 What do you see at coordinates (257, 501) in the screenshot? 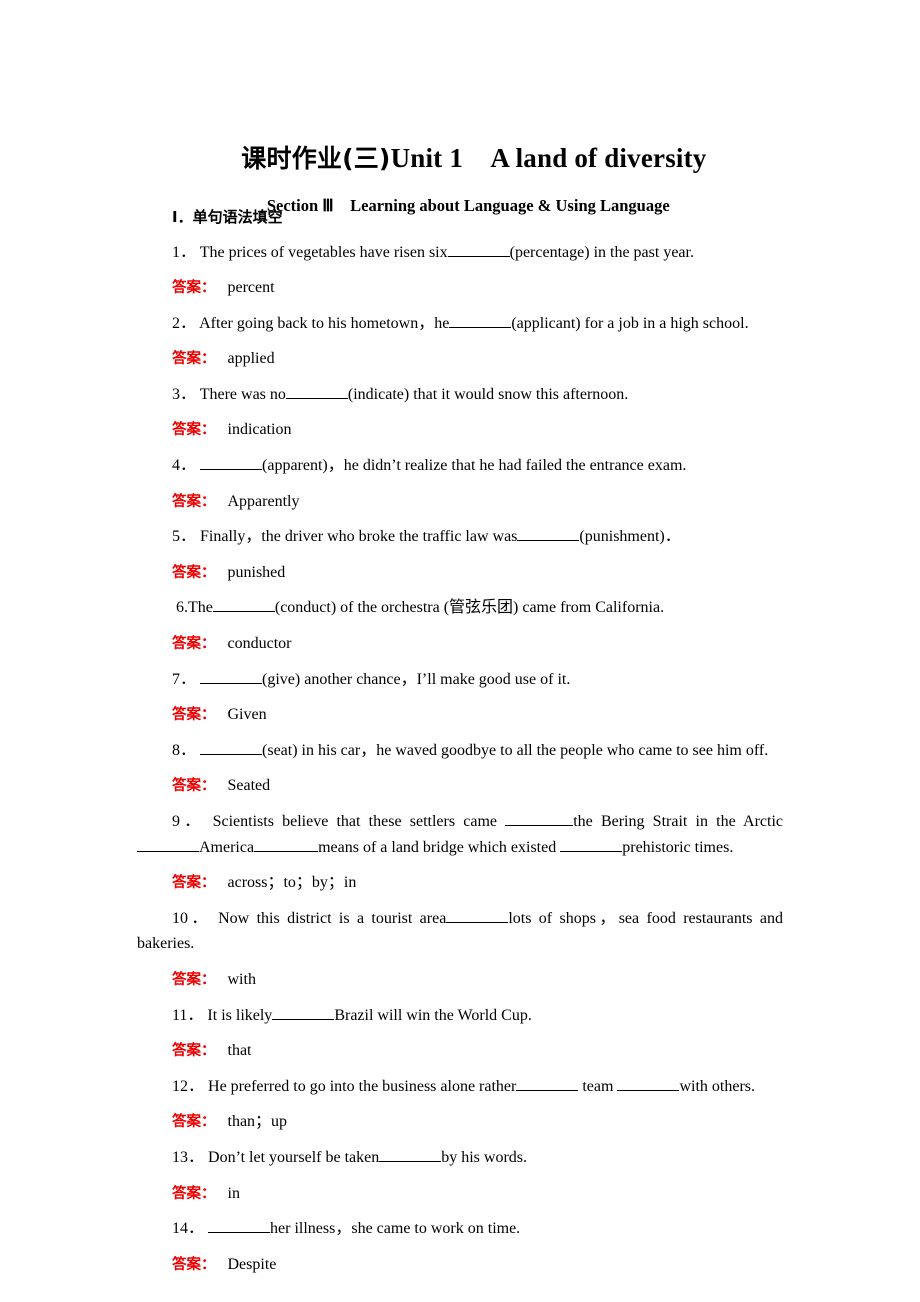
I see `answer-value: Apparently` at bounding box center [257, 501].